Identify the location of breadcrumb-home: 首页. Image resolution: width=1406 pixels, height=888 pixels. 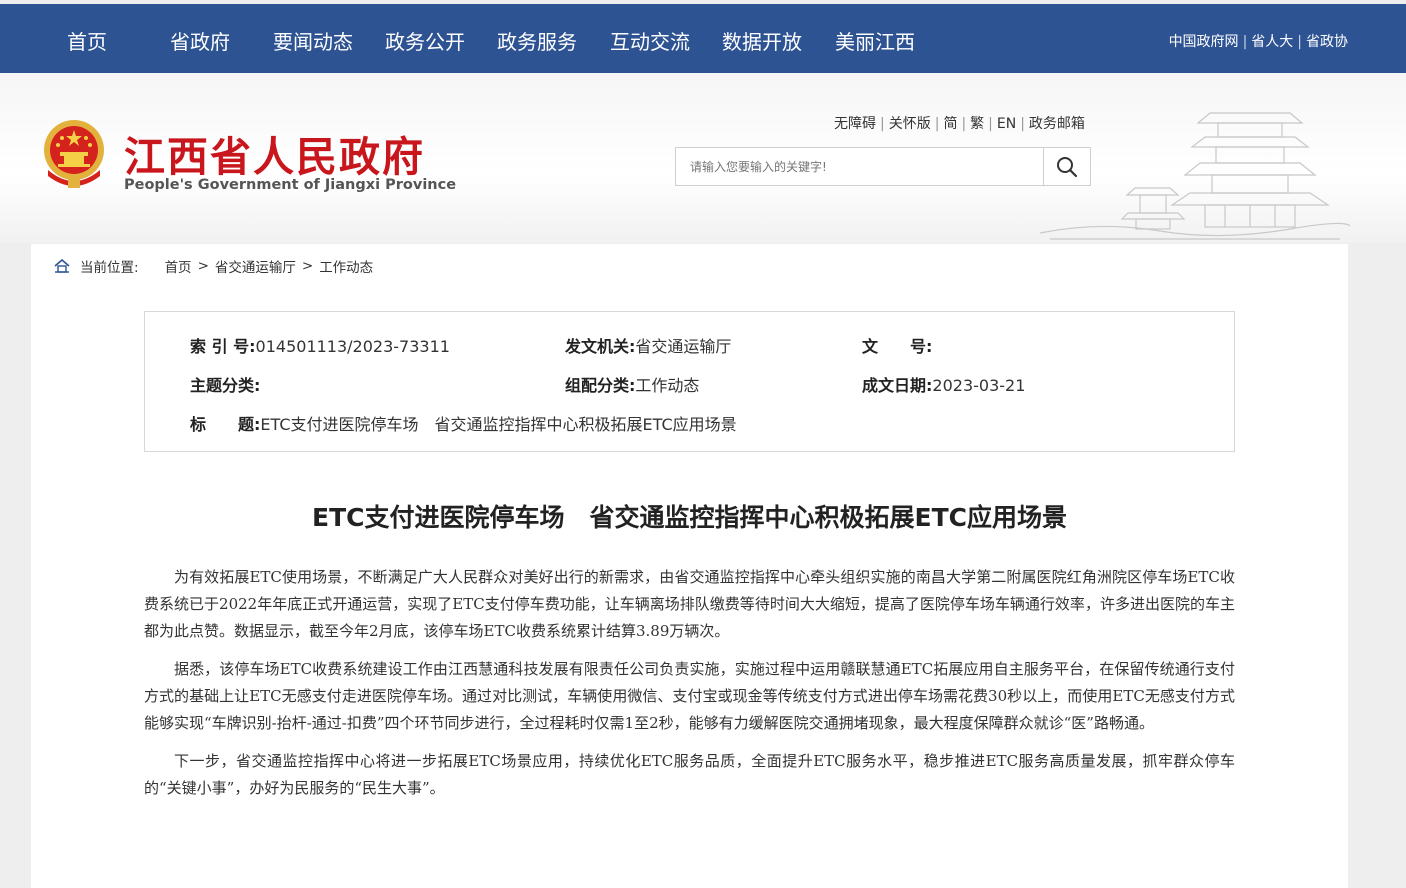
(178, 266).